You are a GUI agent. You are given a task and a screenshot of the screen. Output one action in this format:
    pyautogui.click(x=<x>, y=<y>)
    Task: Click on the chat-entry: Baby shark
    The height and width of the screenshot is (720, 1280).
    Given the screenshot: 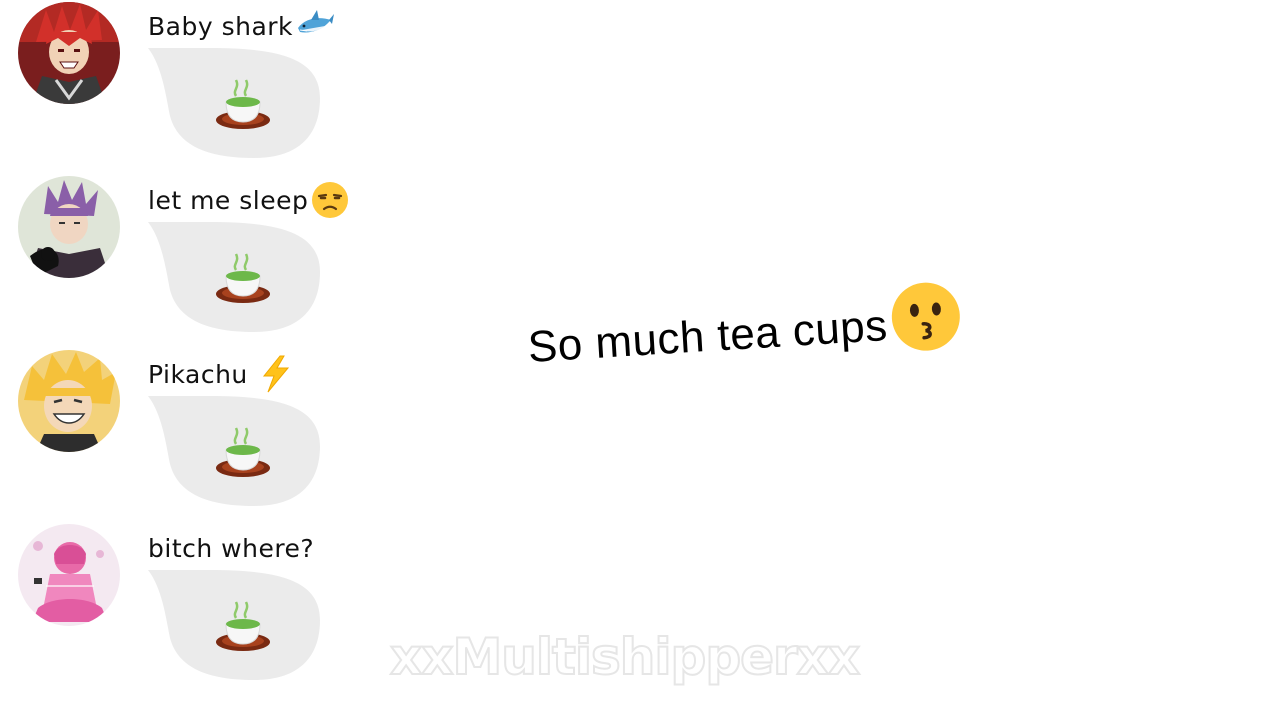 What is the action you would take?
    pyautogui.click(x=208, y=80)
    